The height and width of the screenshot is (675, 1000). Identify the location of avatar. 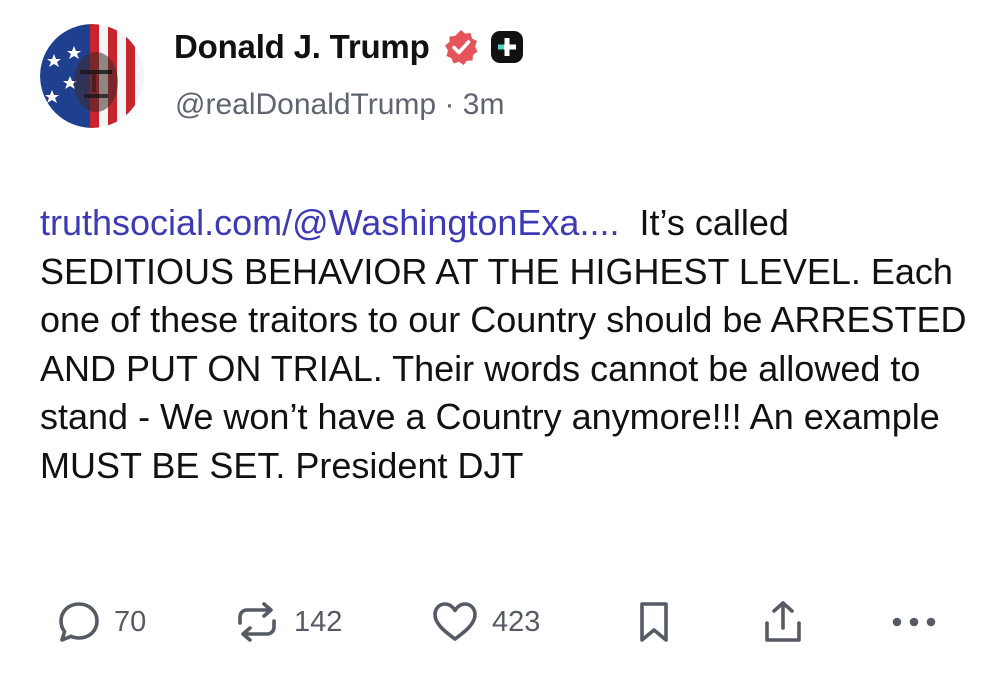
(92, 76).